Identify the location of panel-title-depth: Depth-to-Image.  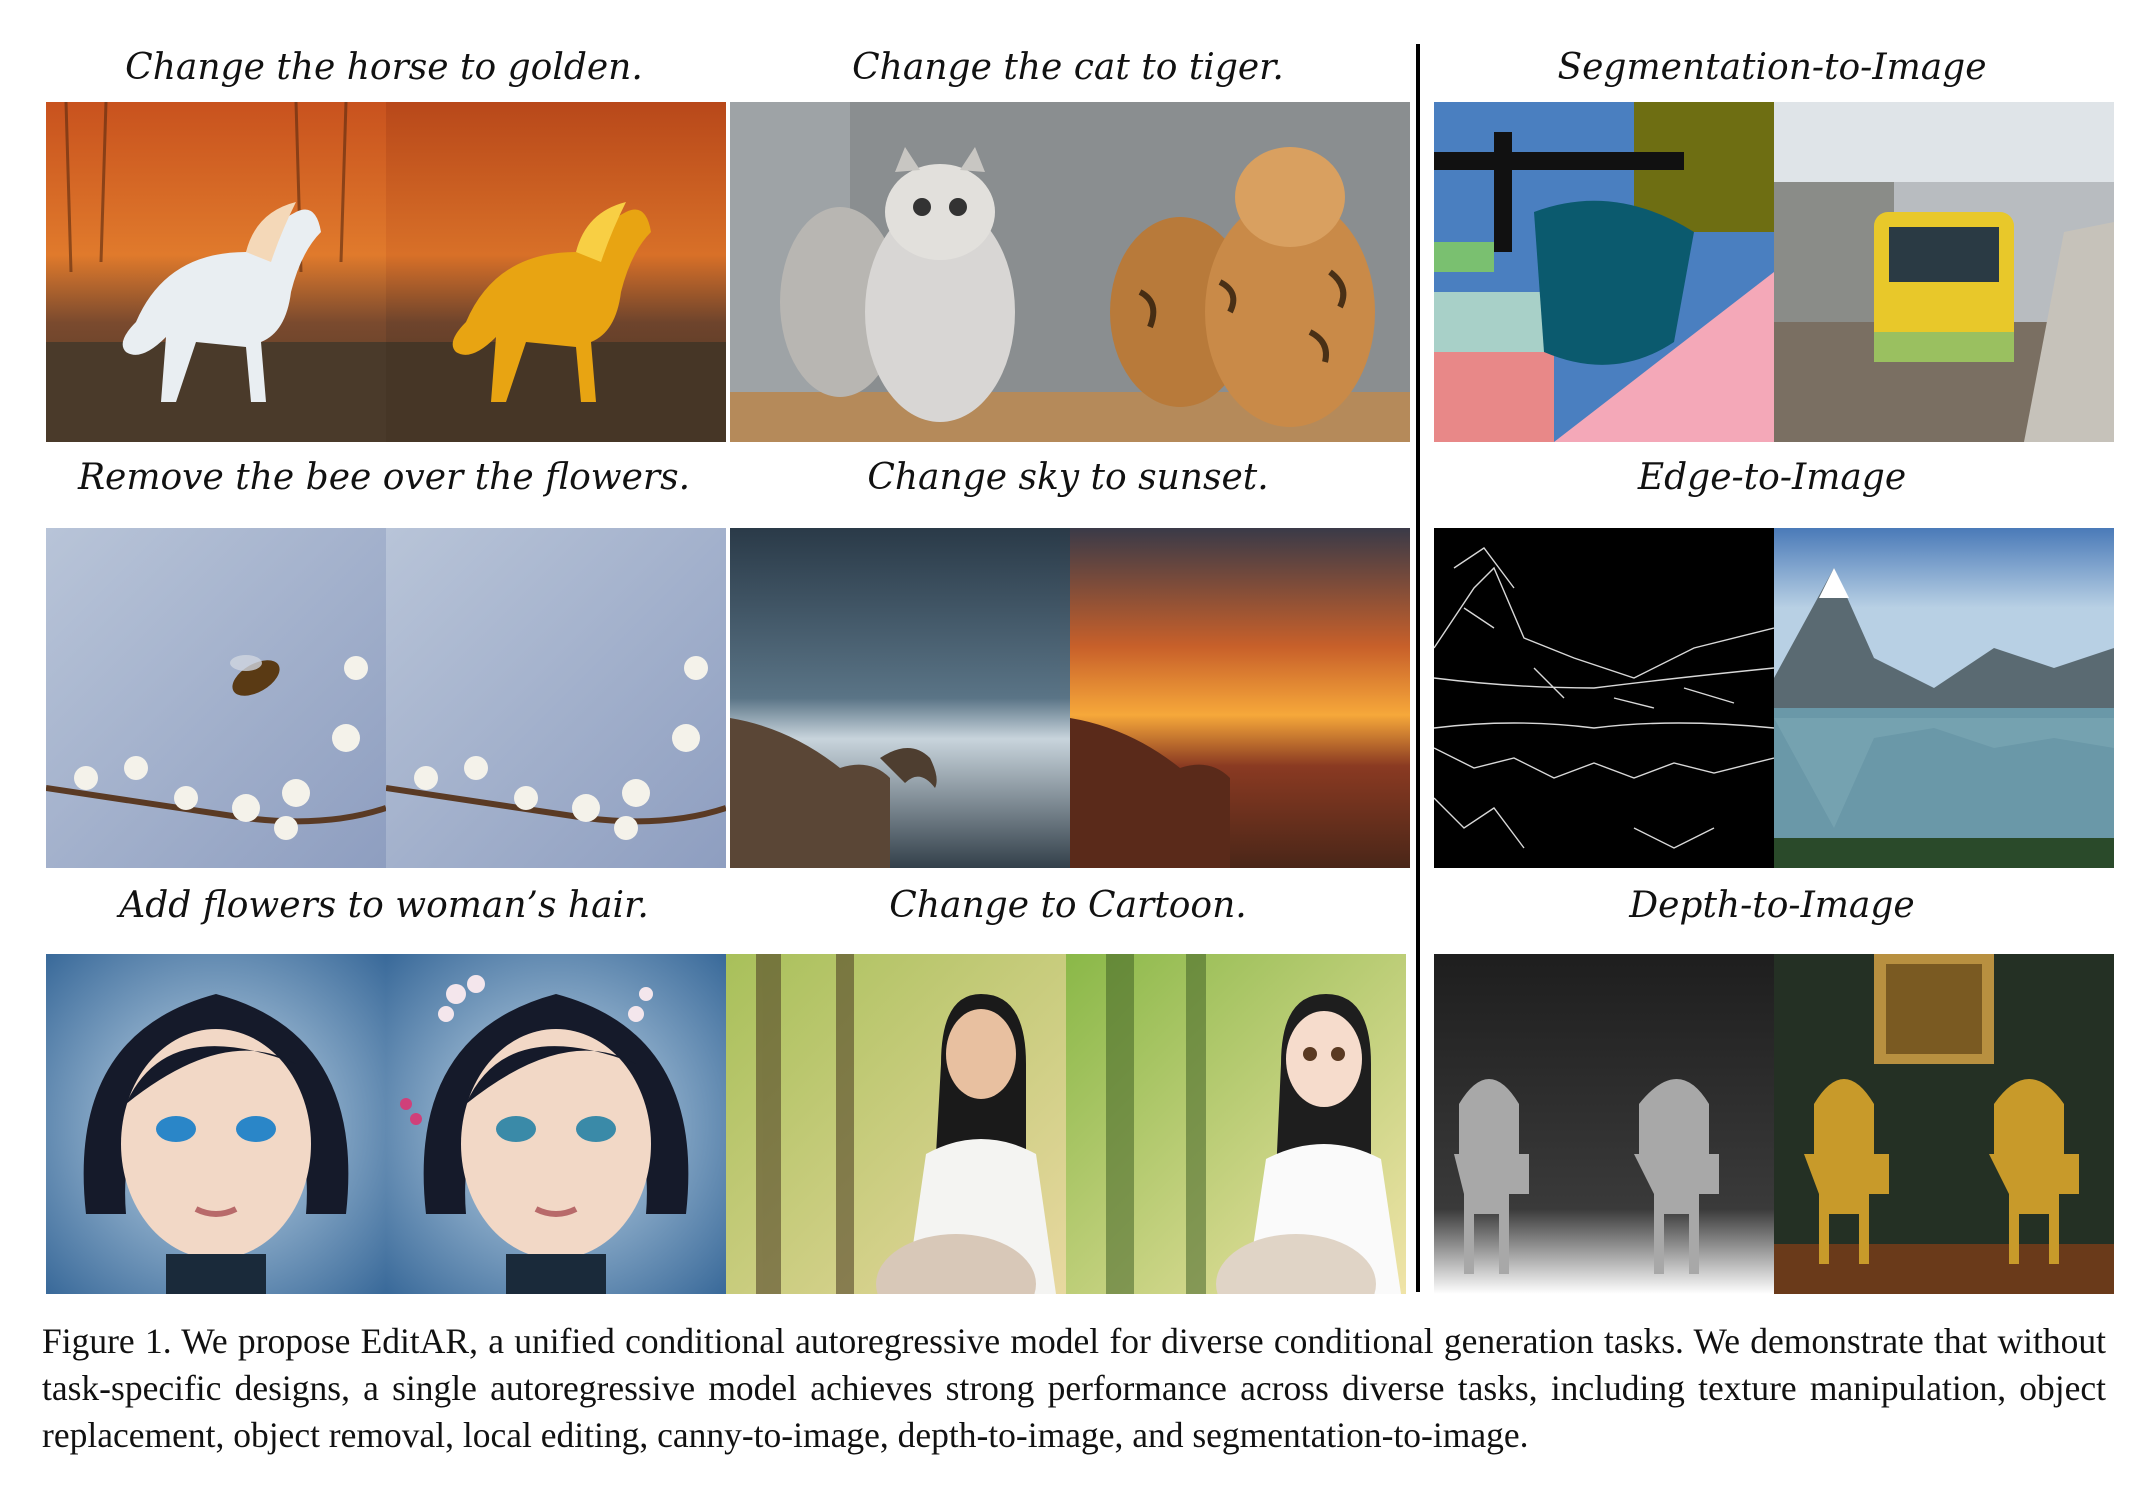
(1772, 905).